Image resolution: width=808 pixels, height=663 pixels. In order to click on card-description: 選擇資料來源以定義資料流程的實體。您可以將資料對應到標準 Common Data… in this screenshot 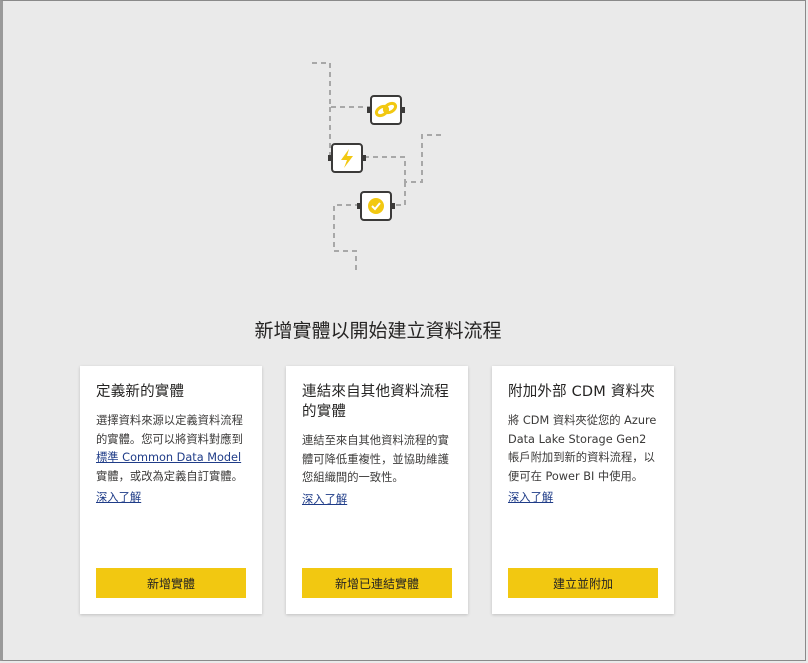, I will do `click(169, 448)`.